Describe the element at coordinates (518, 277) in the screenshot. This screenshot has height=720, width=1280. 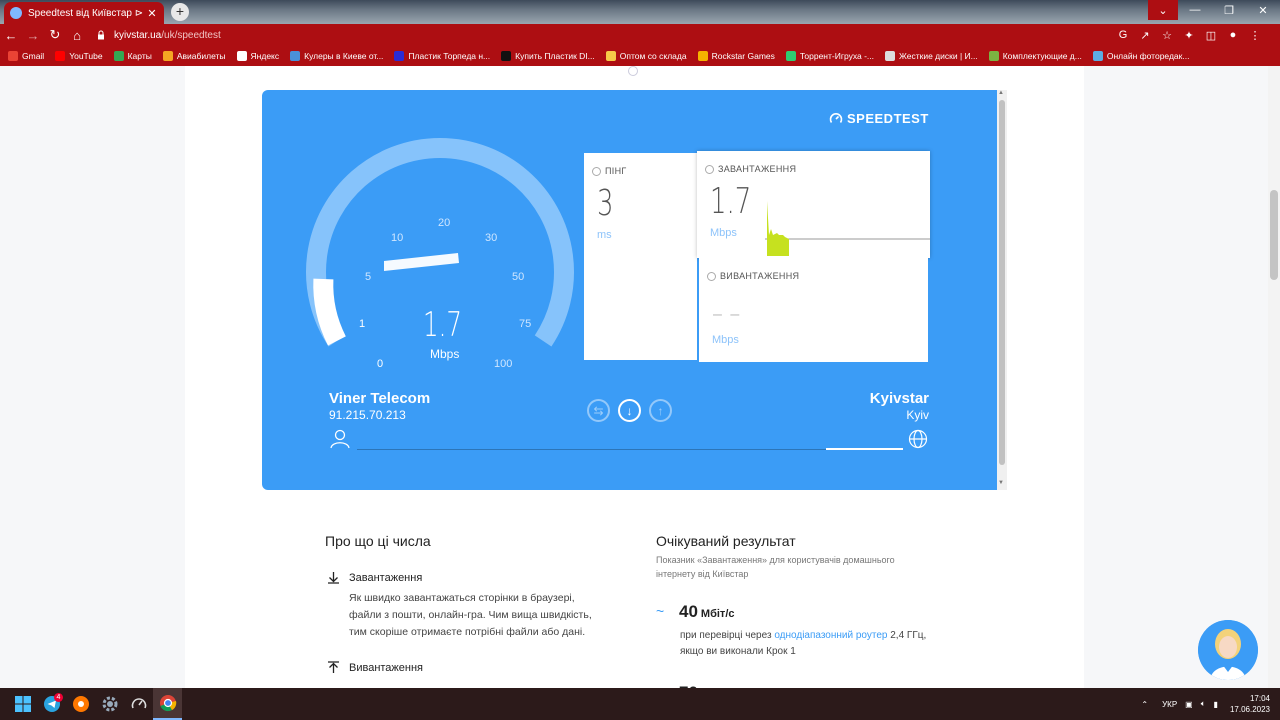
I see `gauge-label-50: 50` at that location.